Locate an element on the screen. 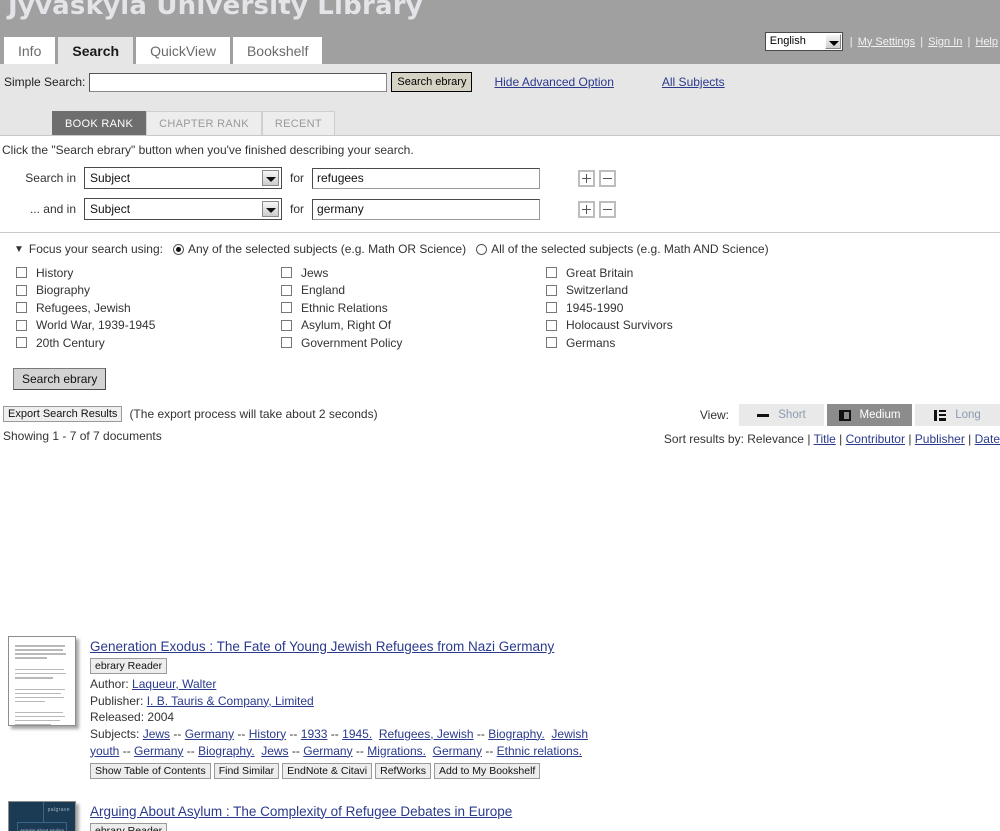 The width and height of the screenshot is (1000, 831). sort-by-title: Title is located at coordinates (825, 439).